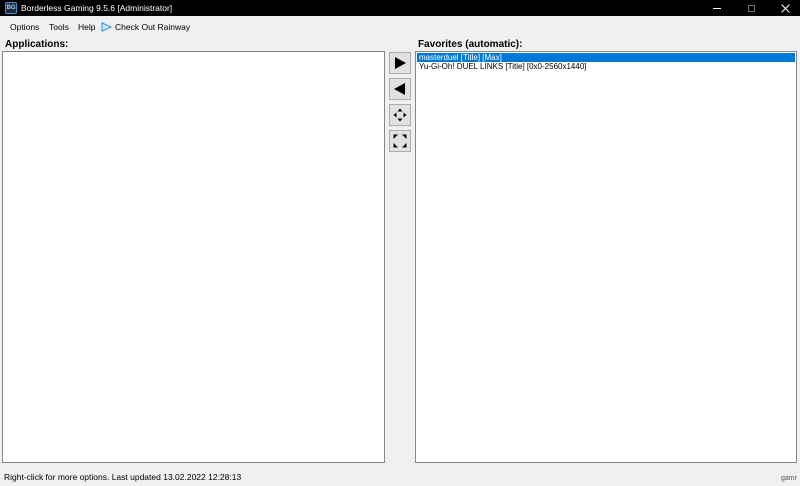 The image size is (800, 486). I want to click on play-triangle-icon, so click(106, 27).